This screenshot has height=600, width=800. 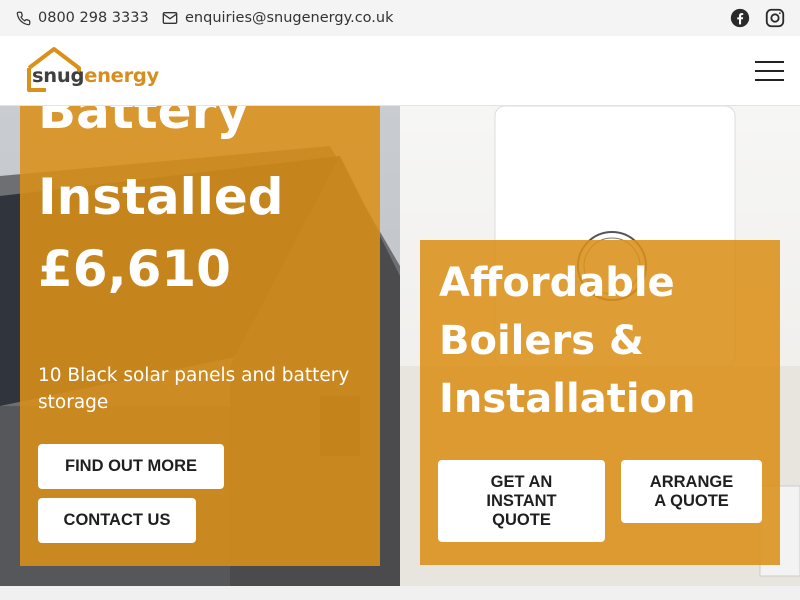 I want to click on arrange-quote-button: ARRANGE A QUOTE, so click(x=691, y=491).